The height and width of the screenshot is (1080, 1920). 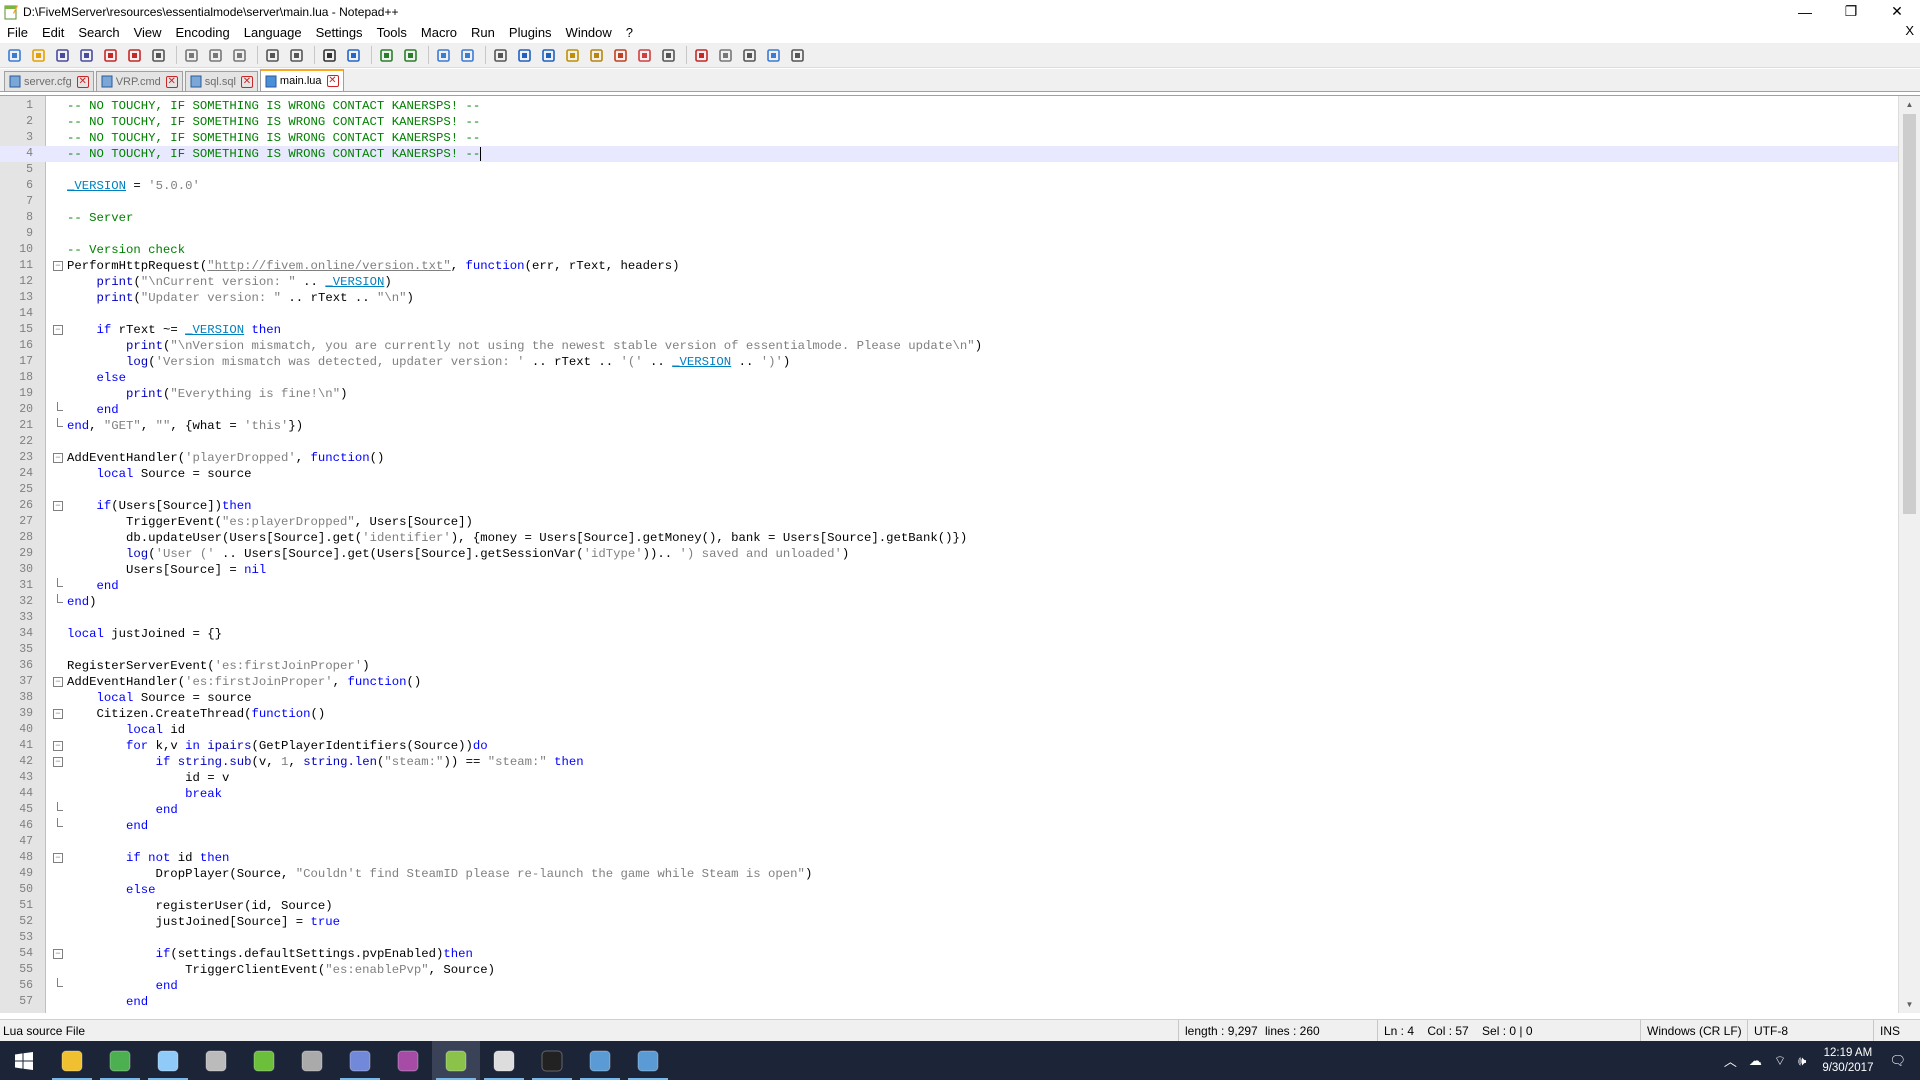 I want to click on code-line: 20 end, so click(x=949, y=410).